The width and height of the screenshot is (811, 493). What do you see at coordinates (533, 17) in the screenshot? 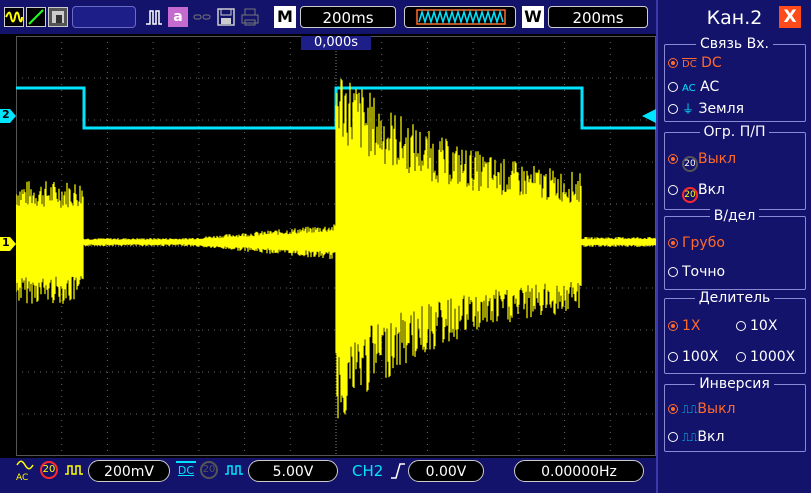
I see `window-timebase-label: W` at bounding box center [533, 17].